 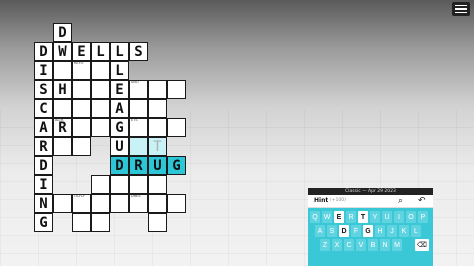 What do you see at coordinates (321, 200) in the screenshot?
I see `hint-button: Hint` at bounding box center [321, 200].